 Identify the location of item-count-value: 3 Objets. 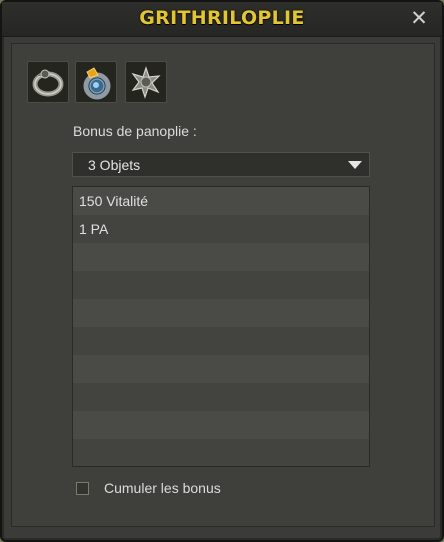
(114, 165).